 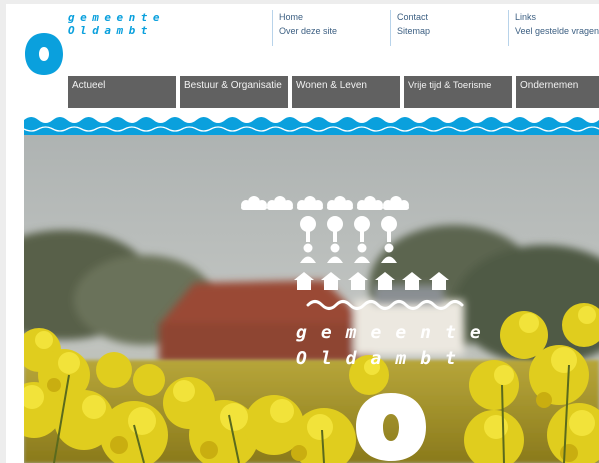 I want to click on top-links-column-1: Home Over deze site, so click(x=330, y=28).